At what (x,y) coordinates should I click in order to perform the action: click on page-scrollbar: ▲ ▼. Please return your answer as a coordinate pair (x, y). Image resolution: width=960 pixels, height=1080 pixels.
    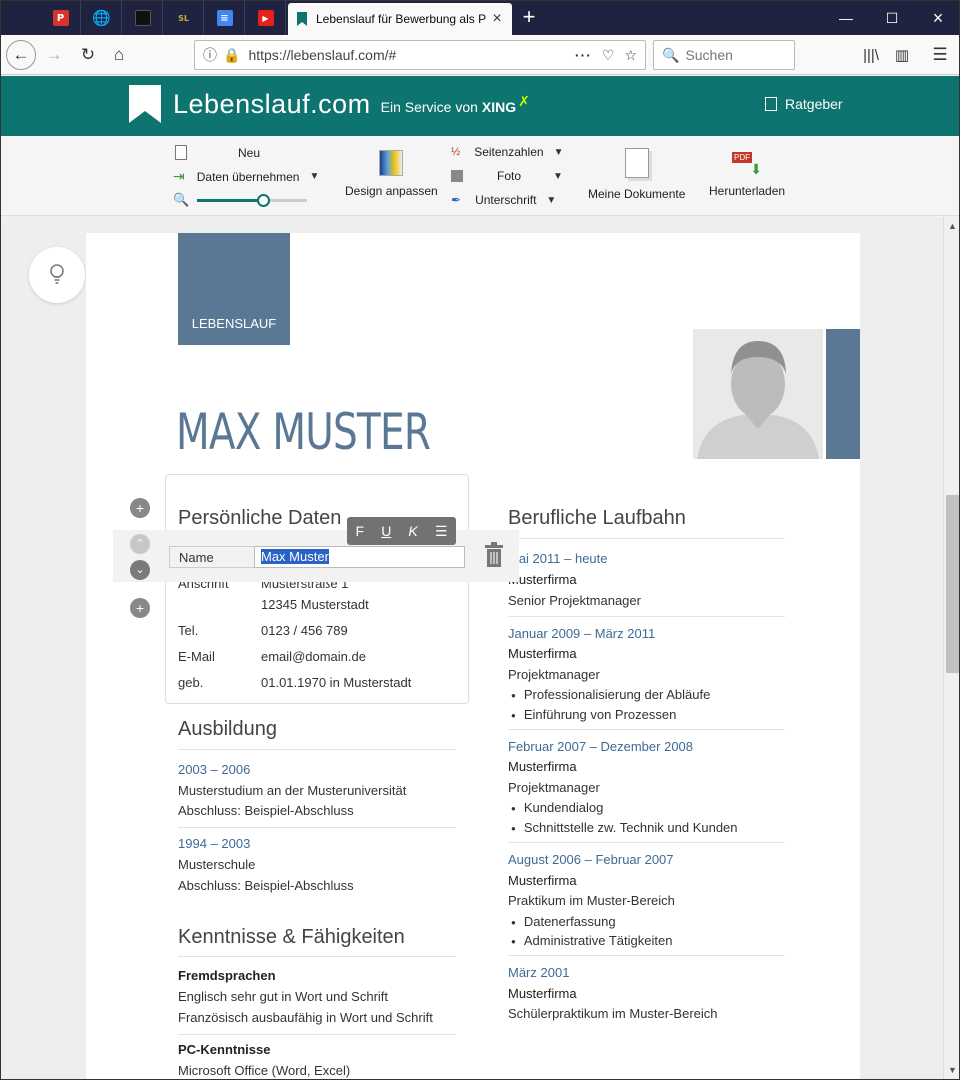
    Looking at the image, I should click on (951, 648).